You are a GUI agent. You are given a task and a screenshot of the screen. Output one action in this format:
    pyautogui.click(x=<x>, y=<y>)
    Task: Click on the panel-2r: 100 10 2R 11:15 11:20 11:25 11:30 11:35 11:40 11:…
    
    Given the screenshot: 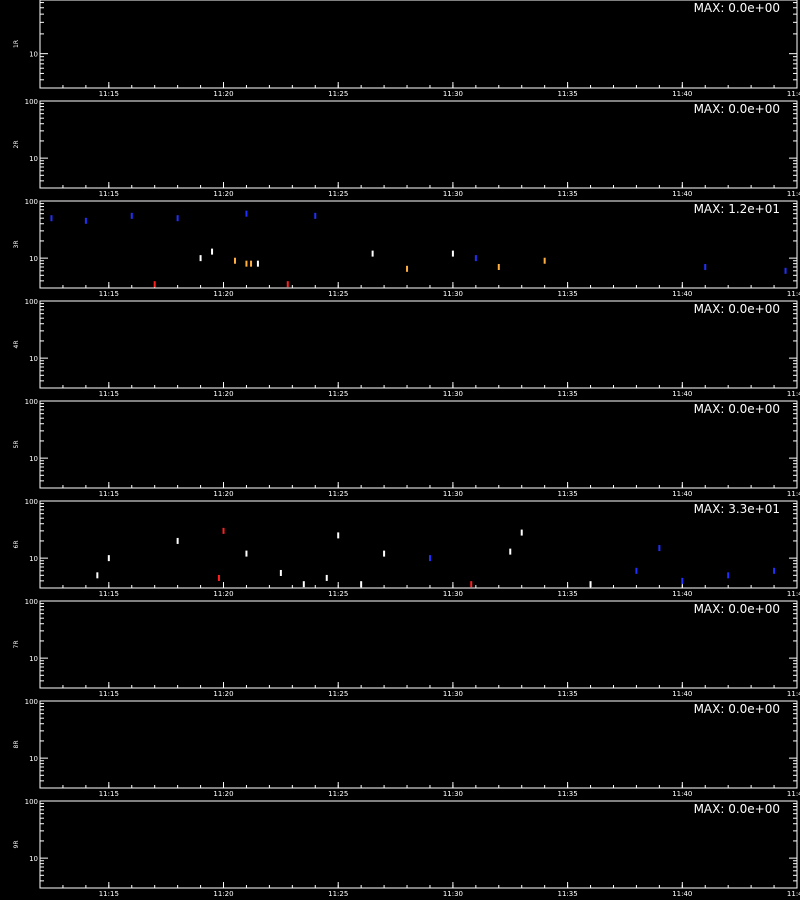 What is the action you would take?
    pyautogui.click(x=406, y=148)
    